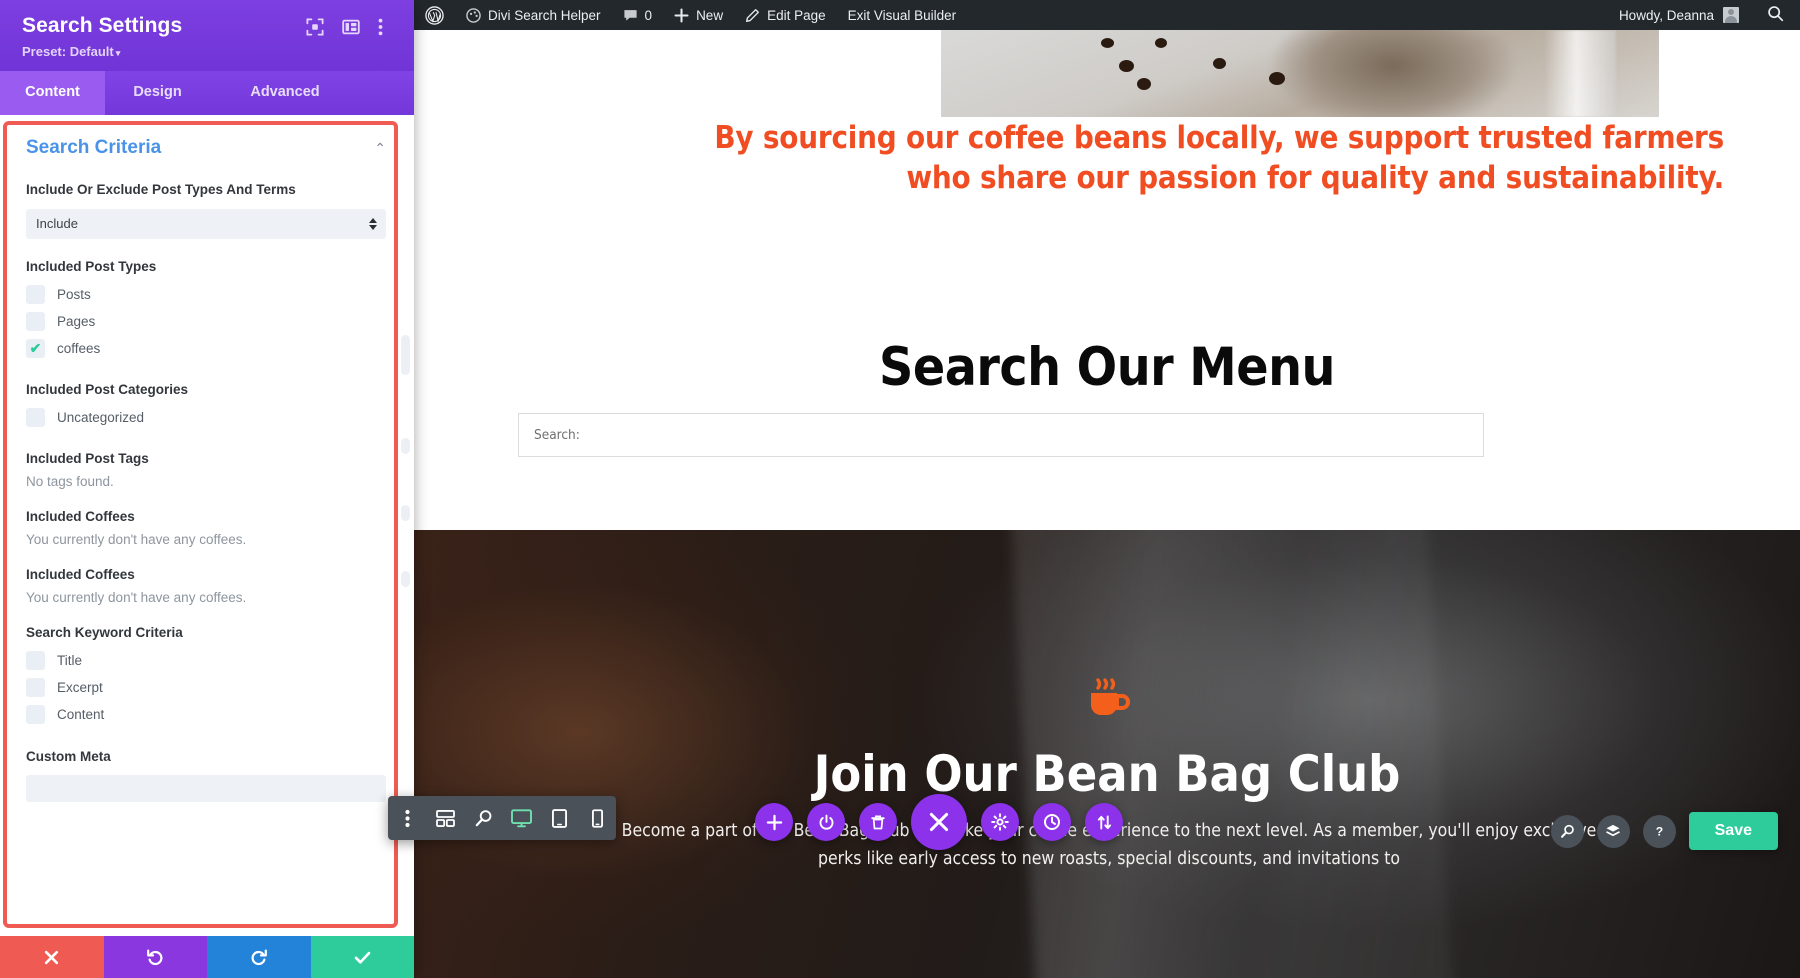 The image size is (1800, 978). I want to click on hero-glass-shape, so click(1580, 73).